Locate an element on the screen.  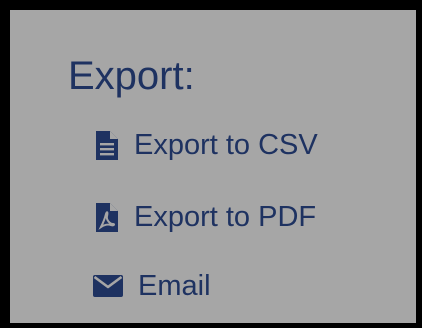
file-text-icon is located at coordinates (107, 145).